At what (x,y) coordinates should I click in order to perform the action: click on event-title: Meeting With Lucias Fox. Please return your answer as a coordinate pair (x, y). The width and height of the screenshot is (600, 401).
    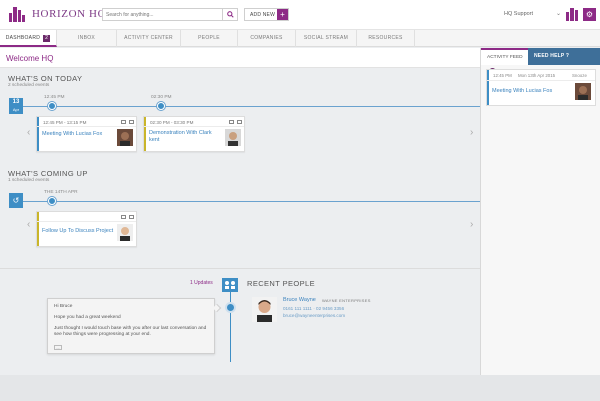
    Looking at the image, I should click on (77, 134).